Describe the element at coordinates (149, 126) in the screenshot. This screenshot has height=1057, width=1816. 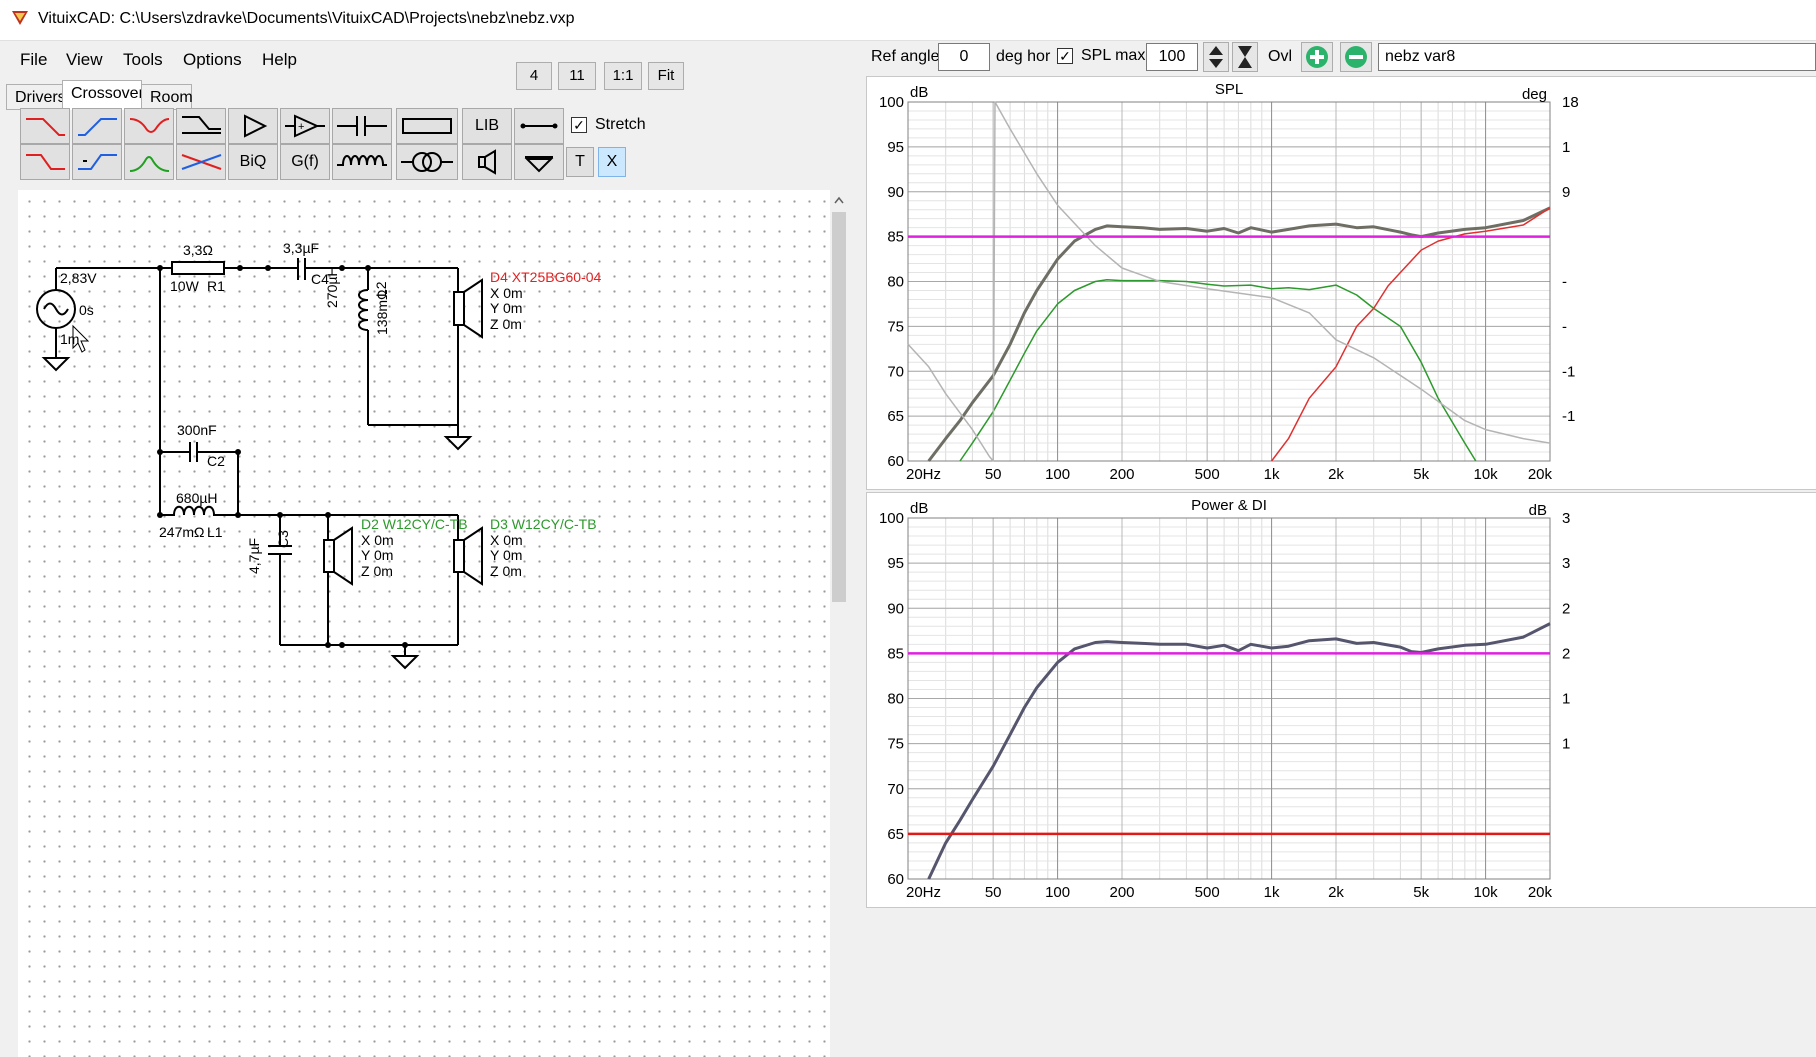
I see `peaking-filter-button` at that location.